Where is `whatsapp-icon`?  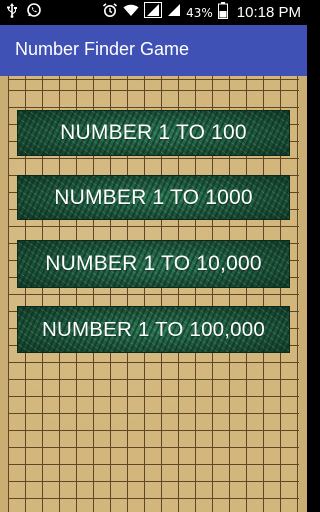 whatsapp-icon is located at coordinates (34, 12).